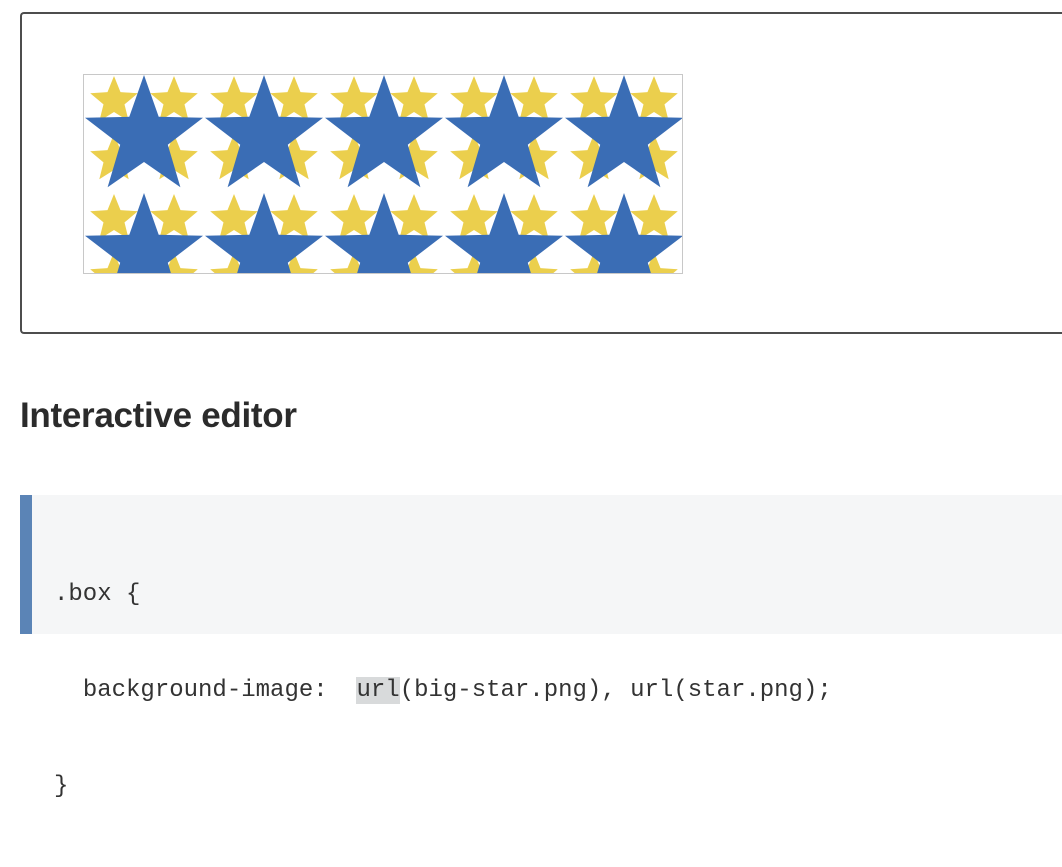  I want to click on code-gap, so click(342, 690).